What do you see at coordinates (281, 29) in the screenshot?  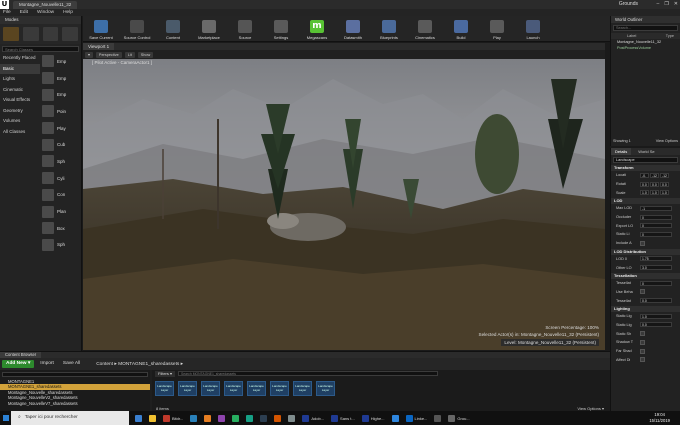 I see `toolbar-button-settings: Settings` at bounding box center [281, 29].